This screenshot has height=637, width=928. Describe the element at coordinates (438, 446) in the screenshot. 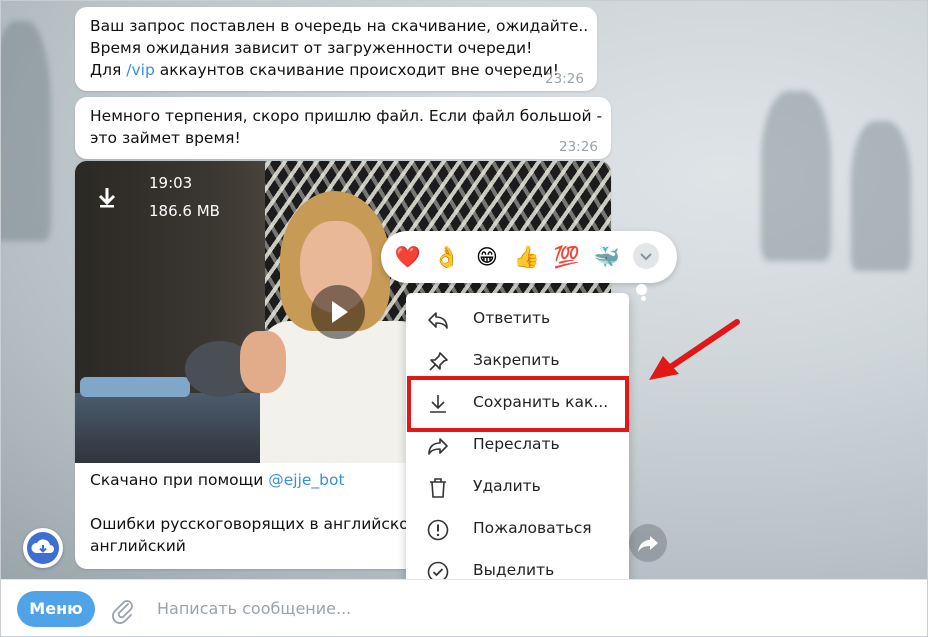

I see `forward-icon` at that location.